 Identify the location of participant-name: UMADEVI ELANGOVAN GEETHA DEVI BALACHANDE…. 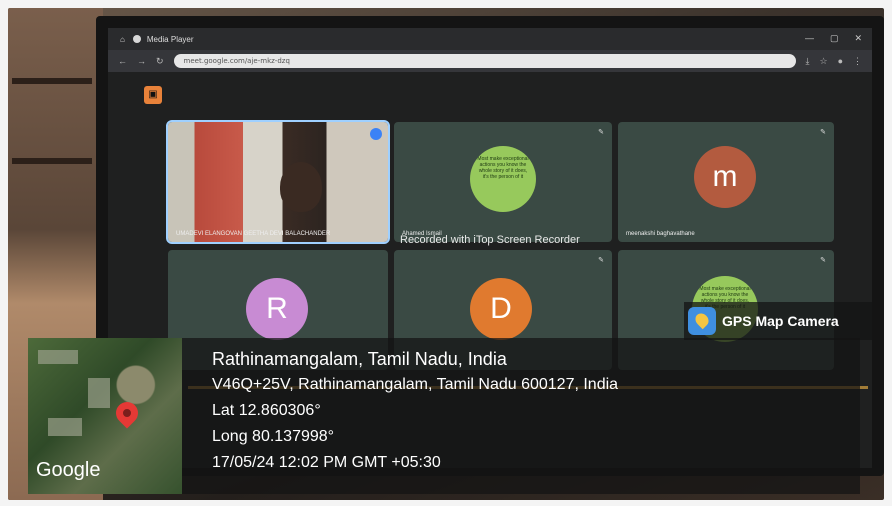
(253, 234).